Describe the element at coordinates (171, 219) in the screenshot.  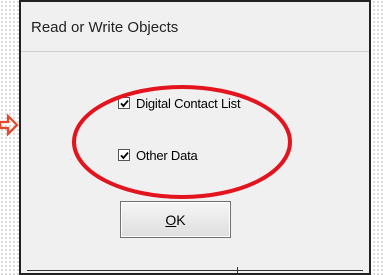
I see `ok-button-mnemonic: O` at that location.